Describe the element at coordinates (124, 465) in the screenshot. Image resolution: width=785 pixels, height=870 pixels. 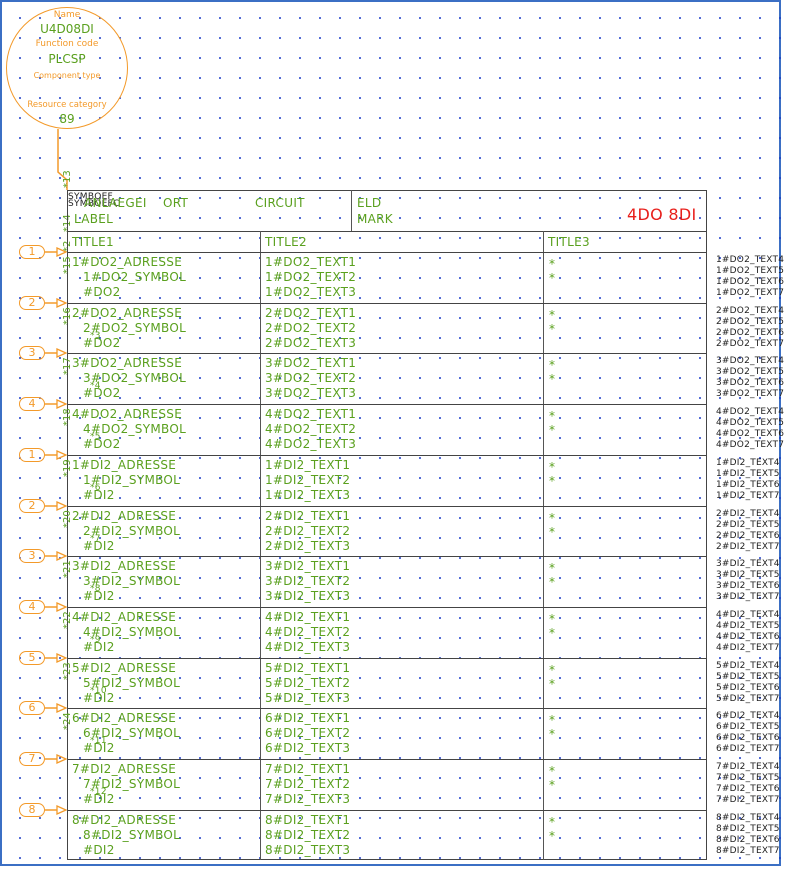
I see `channel-adresse: 1#DI2_ADRESSE` at that location.